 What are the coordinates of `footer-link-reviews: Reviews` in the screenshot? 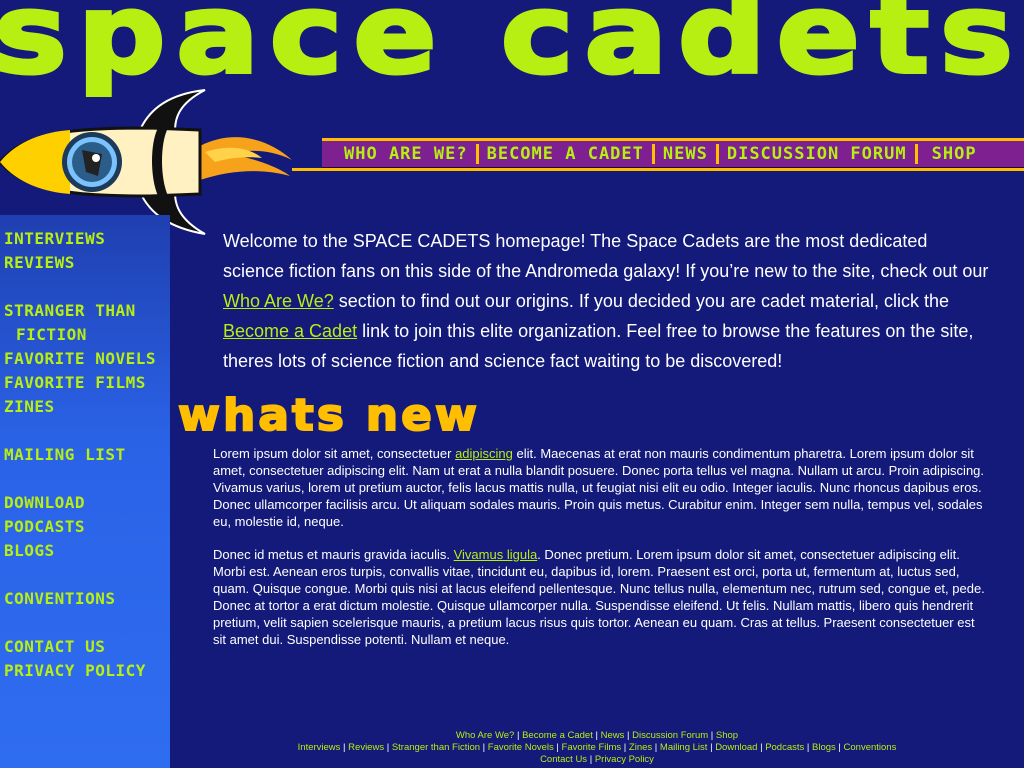 It's located at (366, 747).